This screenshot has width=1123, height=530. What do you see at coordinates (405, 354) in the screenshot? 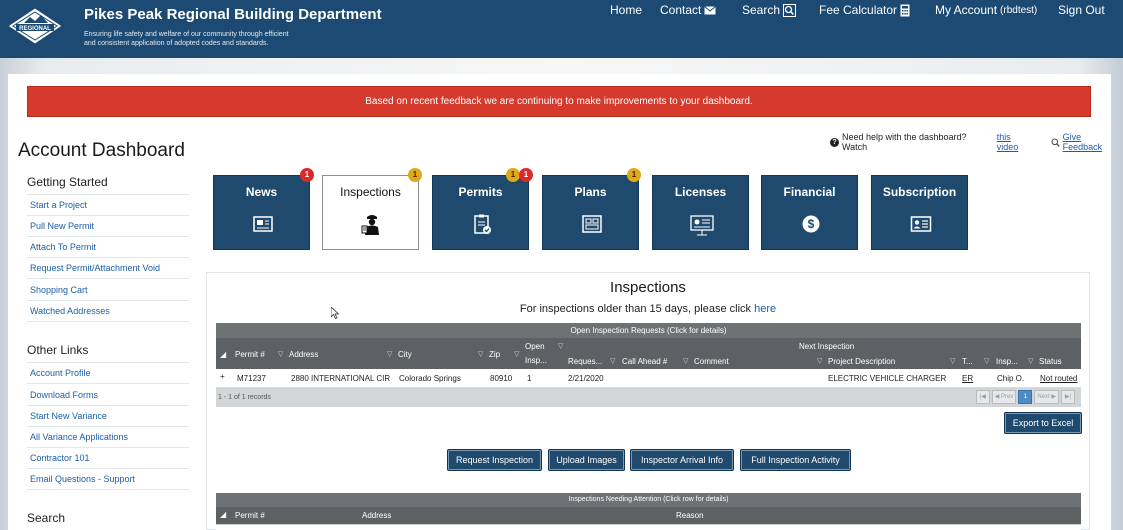
I see `col-city: City` at bounding box center [405, 354].